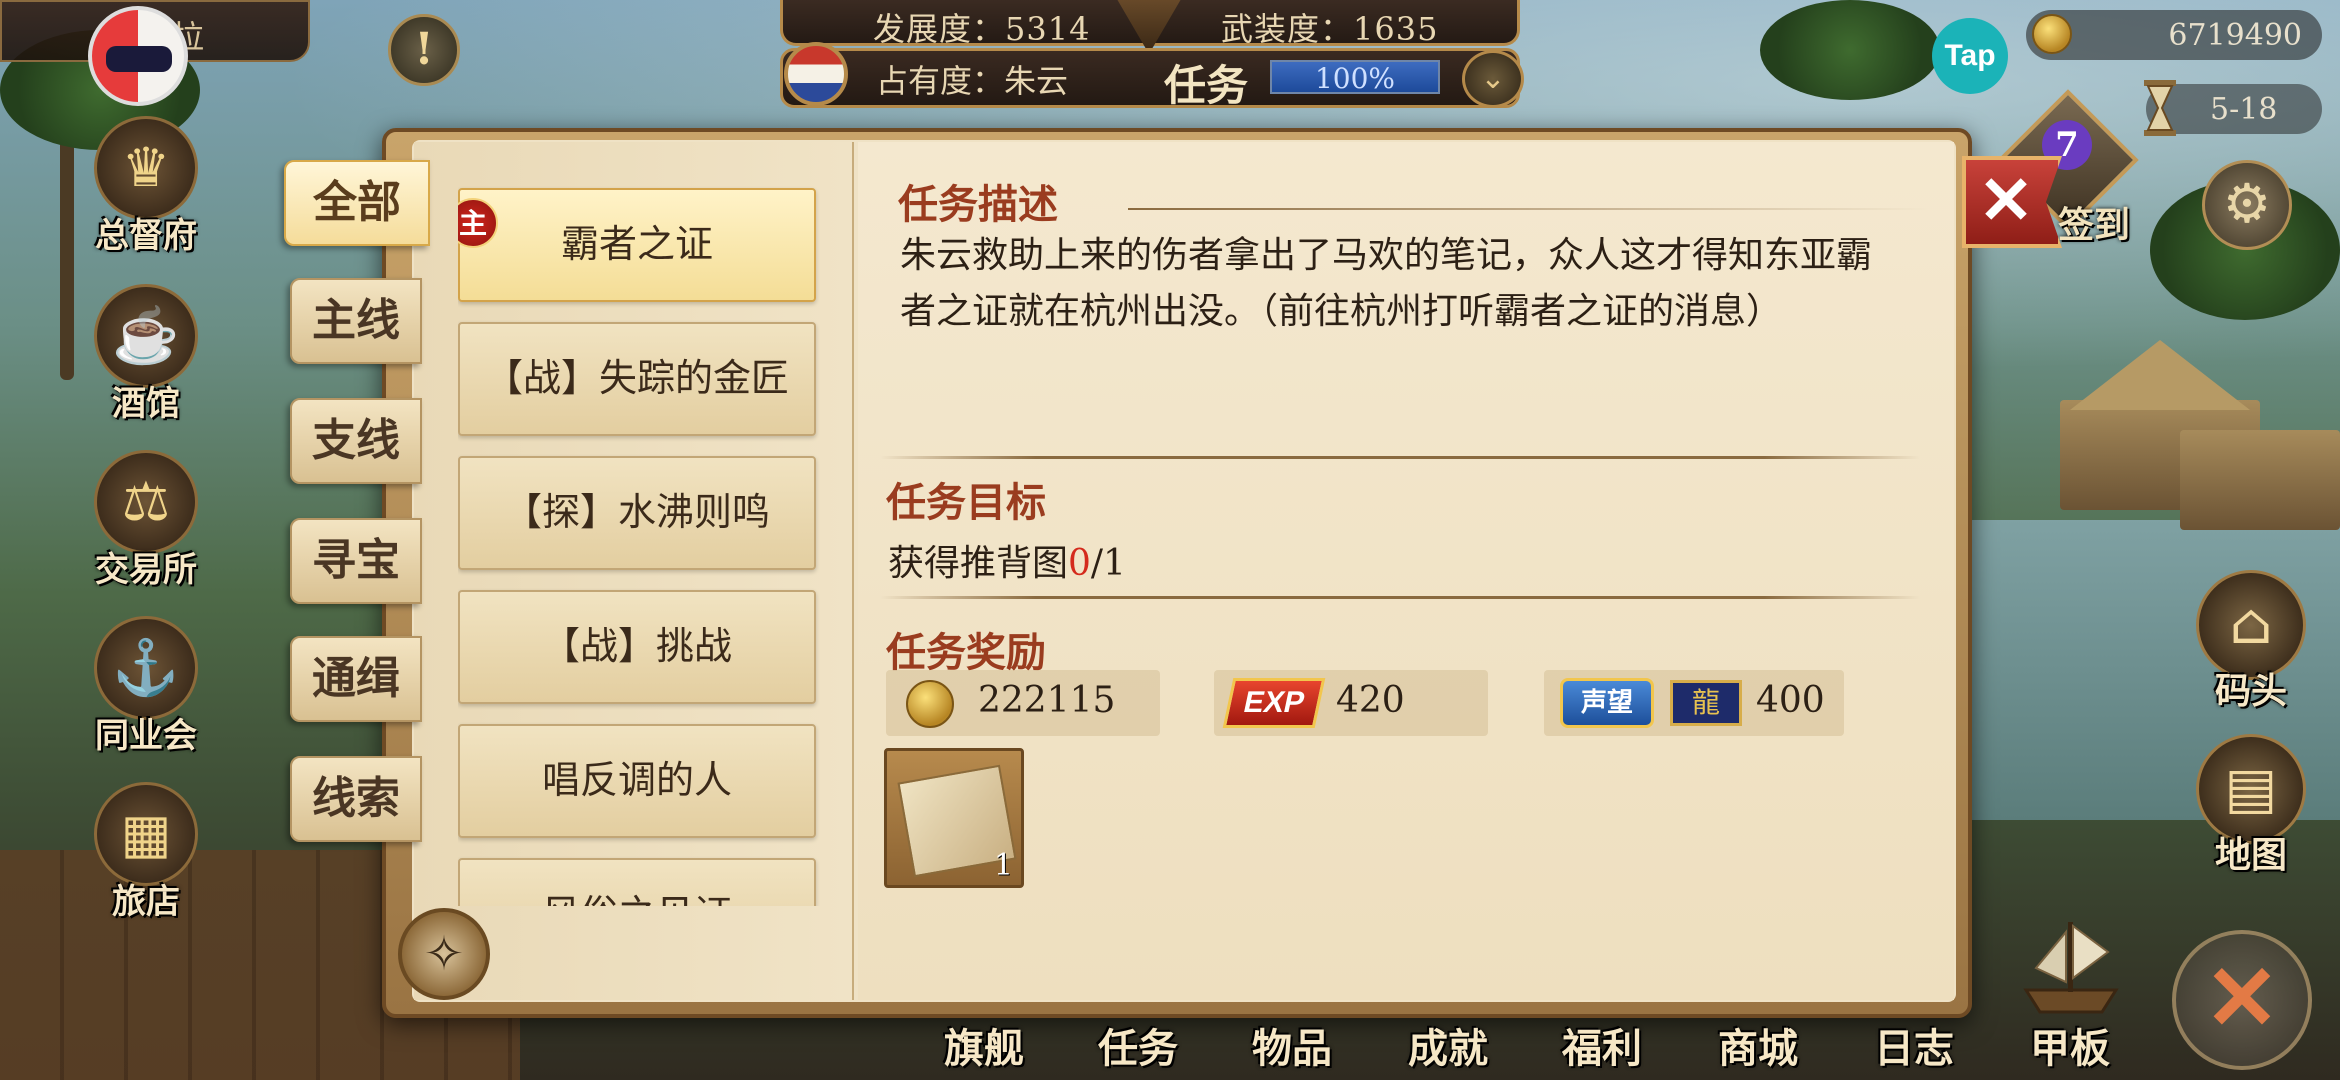 The image size is (2340, 1080). Describe the element at coordinates (424, 50) in the screenshot. I see `notice-exclamation-button: !` at that location.